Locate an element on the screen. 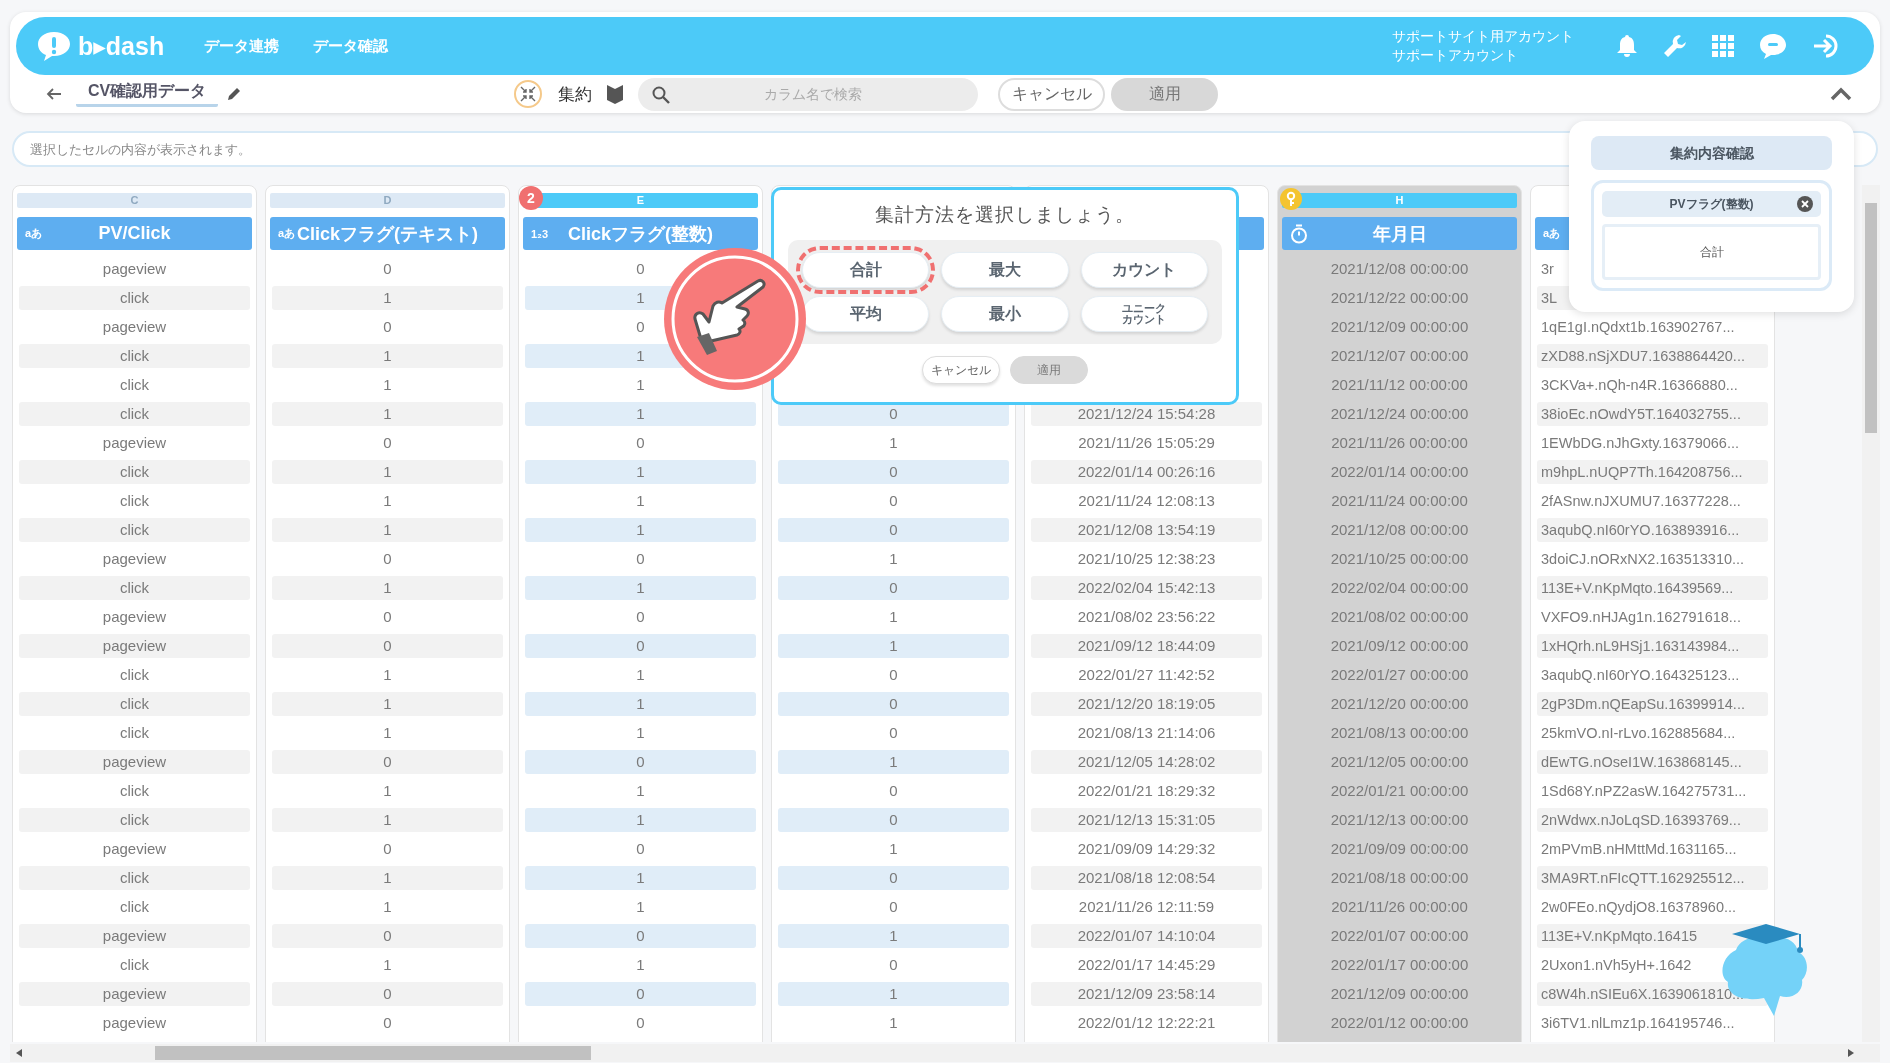 The height and width of the screenshot is (1063, 1890). column-header: aあ PV/Click is located at coordinates (134, 233).